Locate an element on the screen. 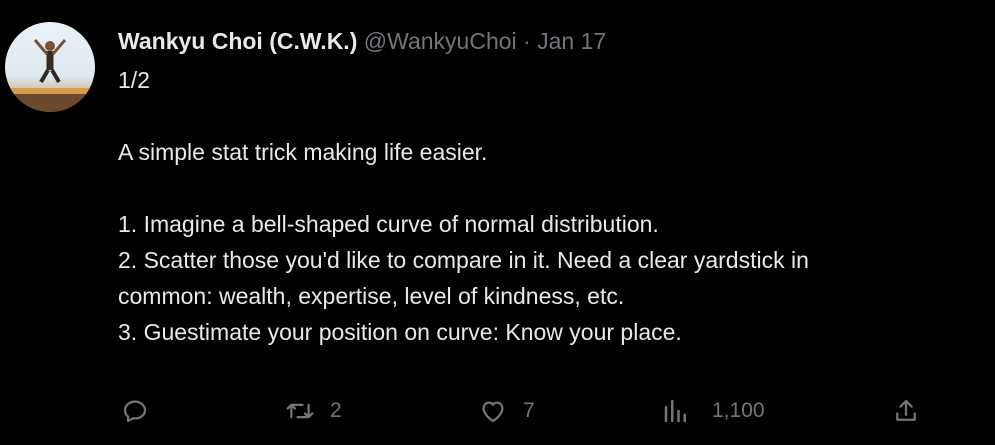  author-name: Wankyu Choi (C.W.K.) is located at coordinates (237, 41).